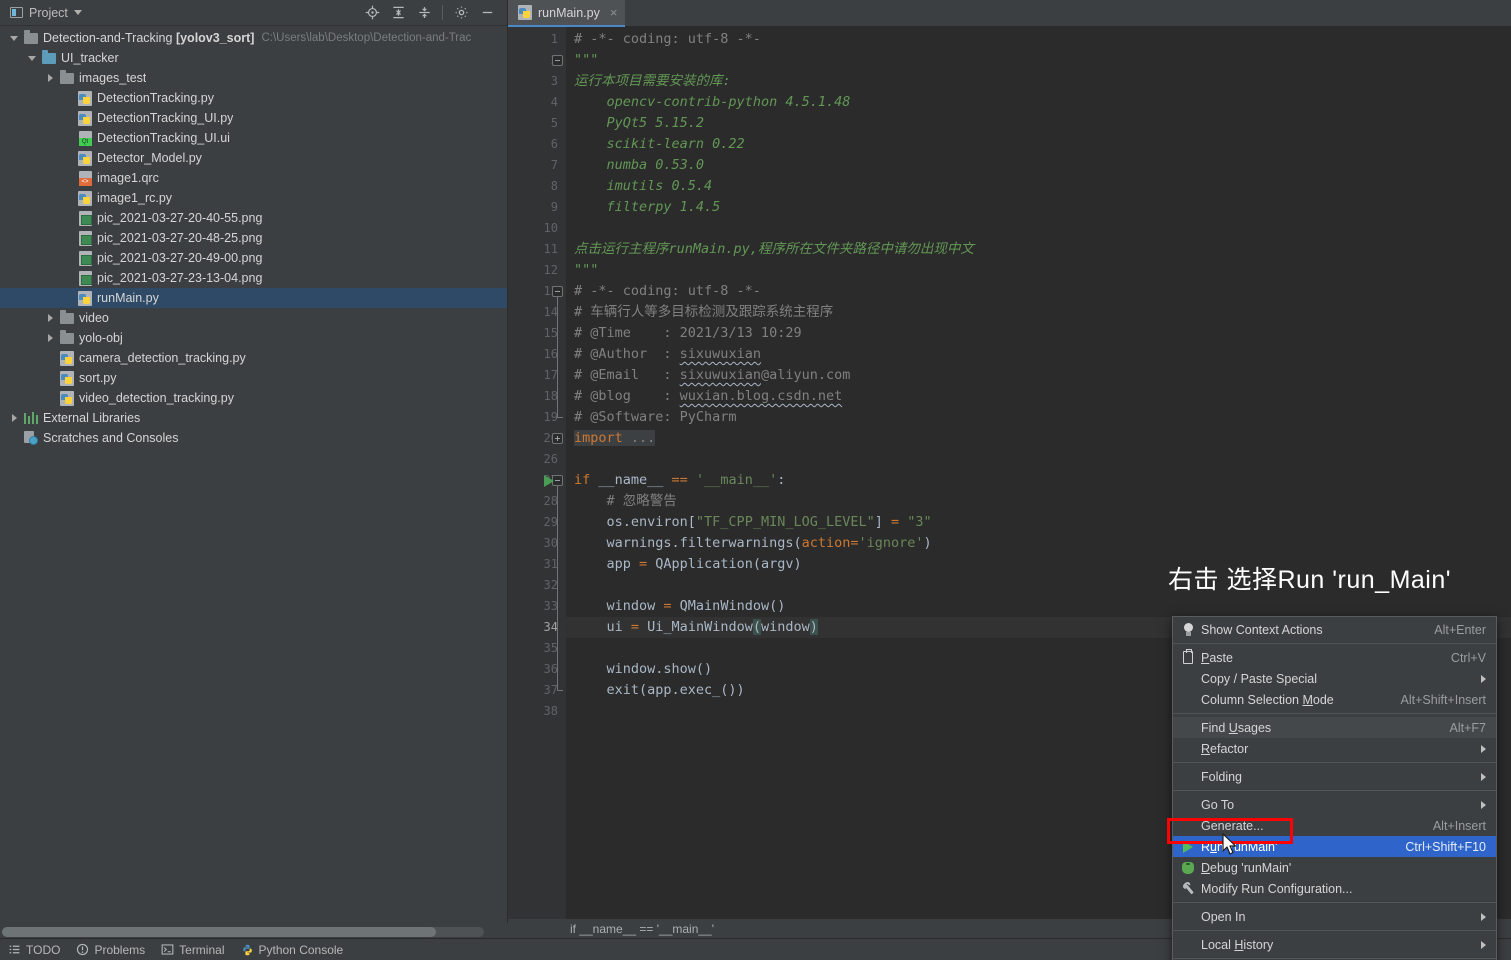  Describe the element at coordinates (567, 13) in the screenshot. I see `tab-runmain-py: runMain.py ×` at that location.